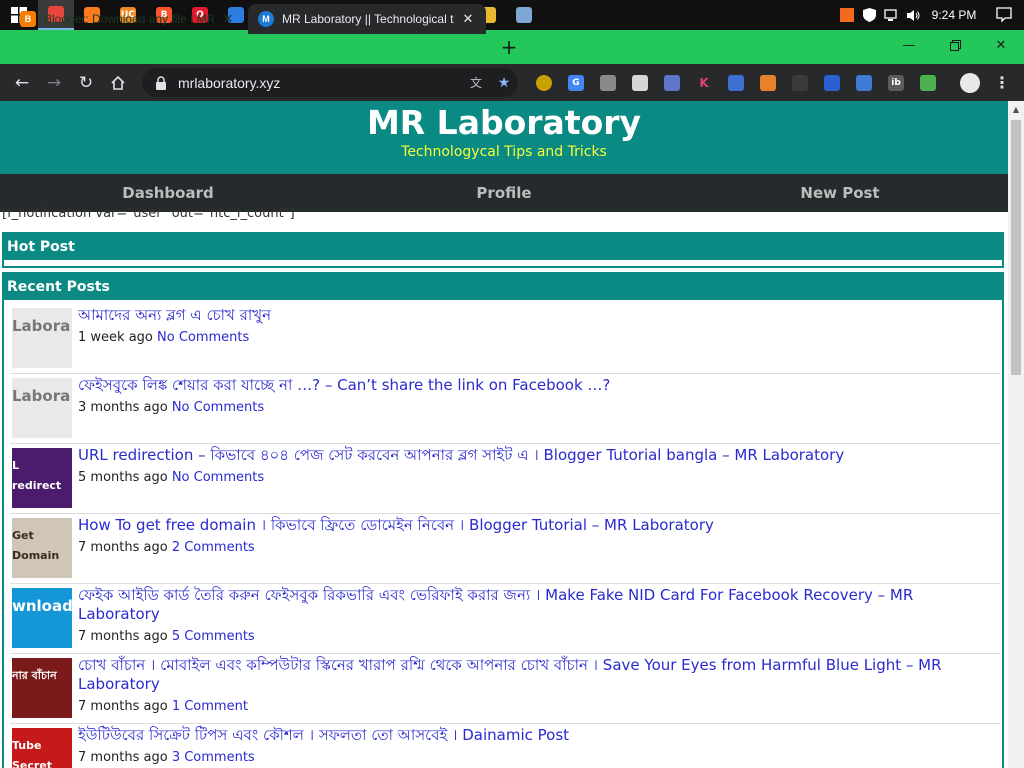 This screenshot has height=768, width=1024. What do you see at coordinates (266, 19) in the screenshot?
I see `mr-lab-favicon-icon: M` at bounding box center [266, 19].